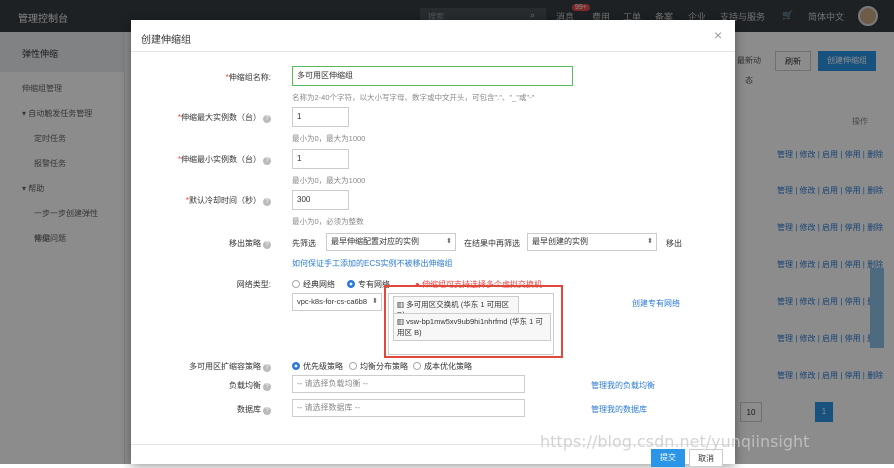 Image resolution: width=894 pixels, height=468 pixels. Describe the element at coordinates (413, 97) in the screenshot. I see `name-hint: 名称为2-40个字符，以大小写字母、数字或中文开头，可包含"."、"_"或"-"` at that location.